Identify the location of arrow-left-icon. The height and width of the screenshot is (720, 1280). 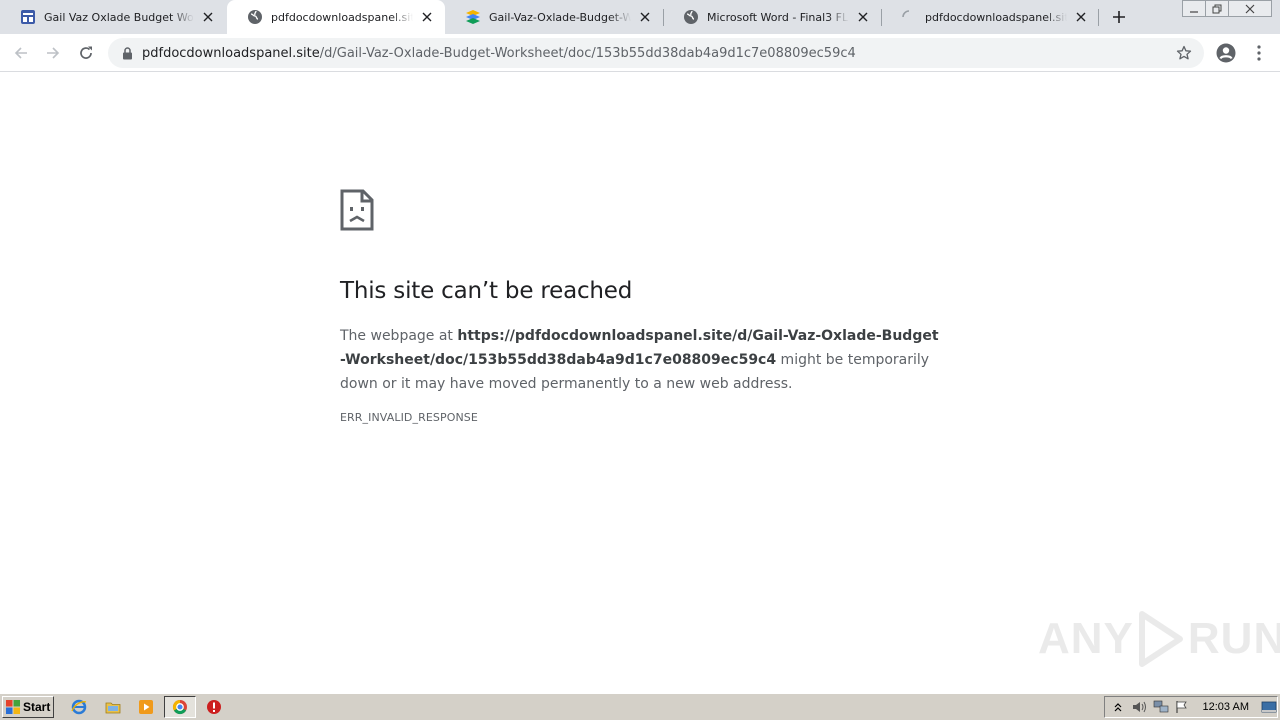
(20, 53).